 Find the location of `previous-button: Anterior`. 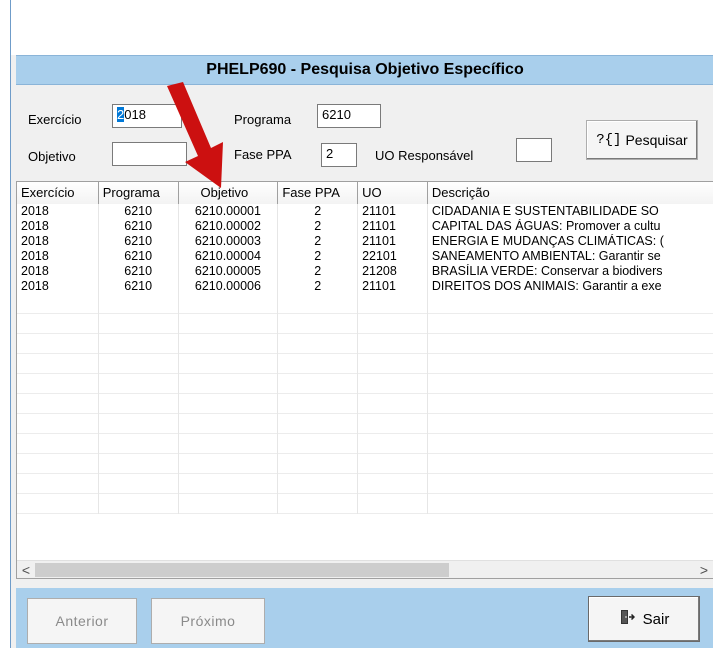

previous-button: Anterior is located at coordinates (82, 621).